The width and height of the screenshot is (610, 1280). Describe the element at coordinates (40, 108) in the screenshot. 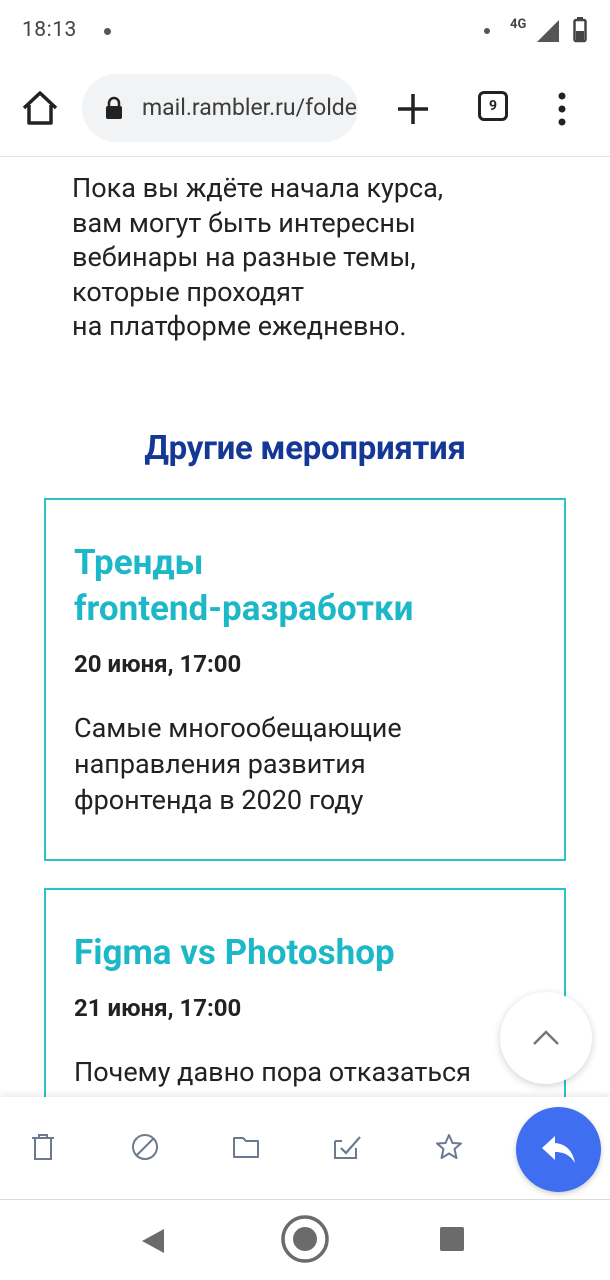

I see `home-icon` at that location.